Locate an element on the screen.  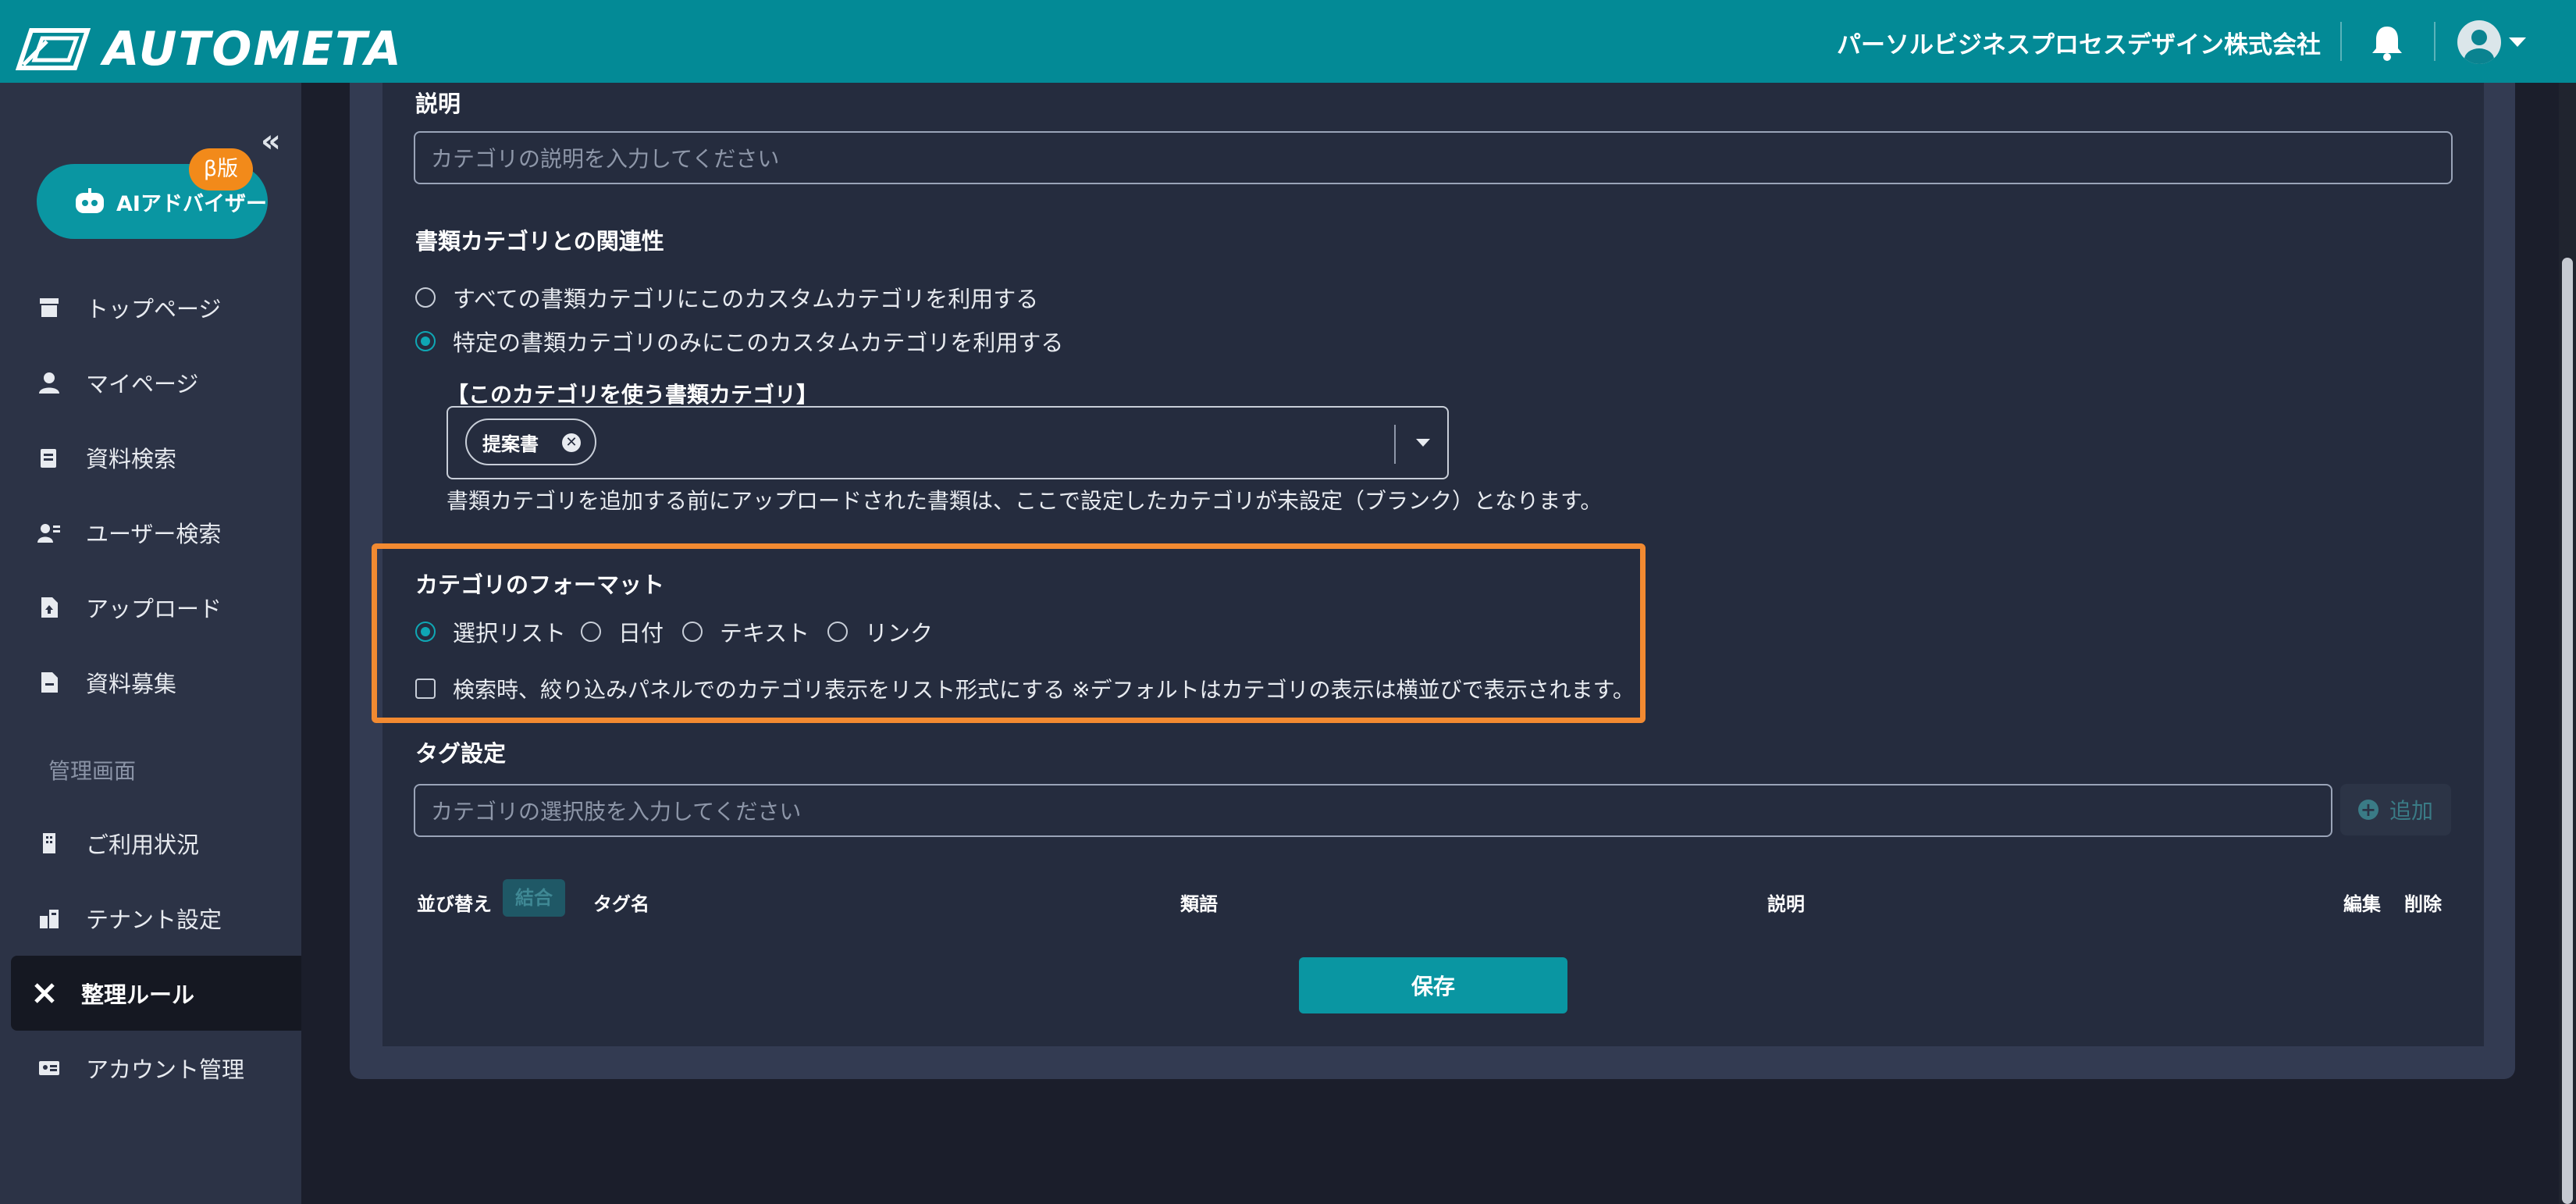
relation-label: 書類カテゴリとの関連性 is located at coordinates (539, 241).